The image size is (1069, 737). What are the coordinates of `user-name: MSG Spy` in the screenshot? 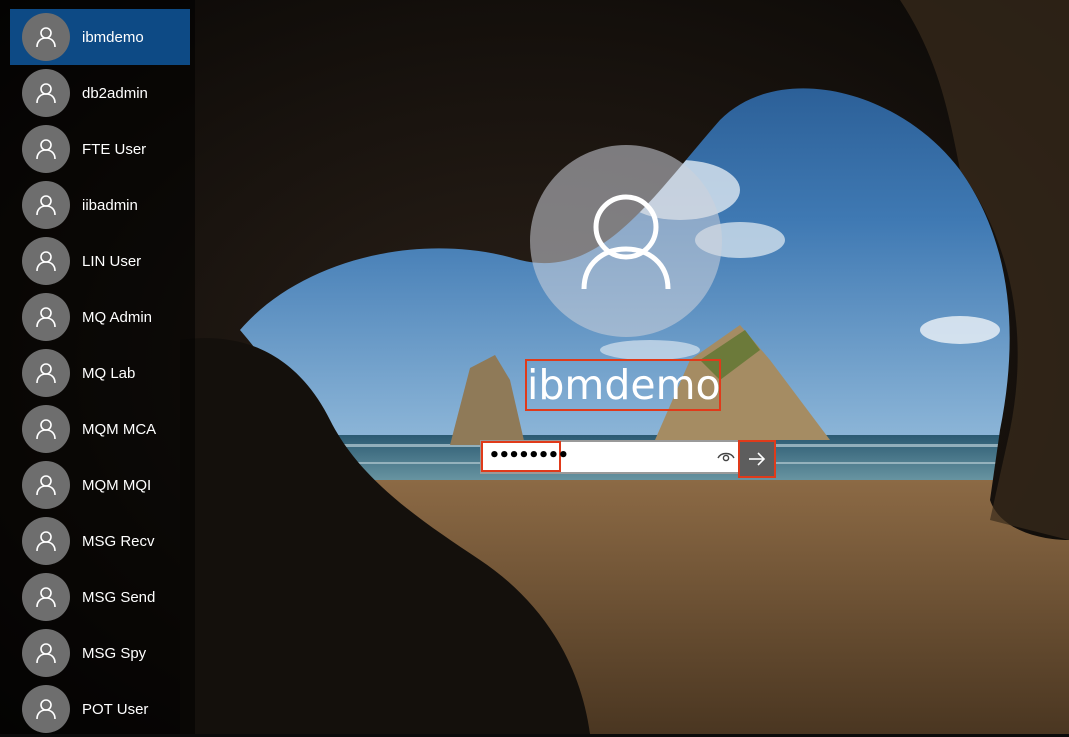 It's located at (114, 653).